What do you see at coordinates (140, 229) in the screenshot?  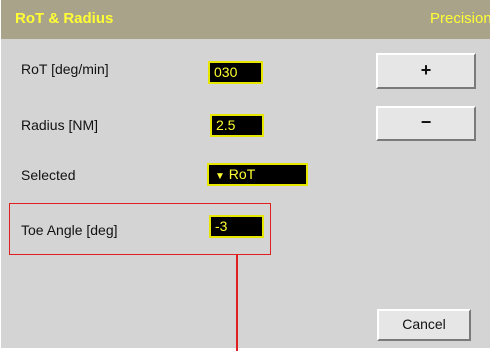 I see `toe-angle-highlight-box` at bounding box center [140, 229].